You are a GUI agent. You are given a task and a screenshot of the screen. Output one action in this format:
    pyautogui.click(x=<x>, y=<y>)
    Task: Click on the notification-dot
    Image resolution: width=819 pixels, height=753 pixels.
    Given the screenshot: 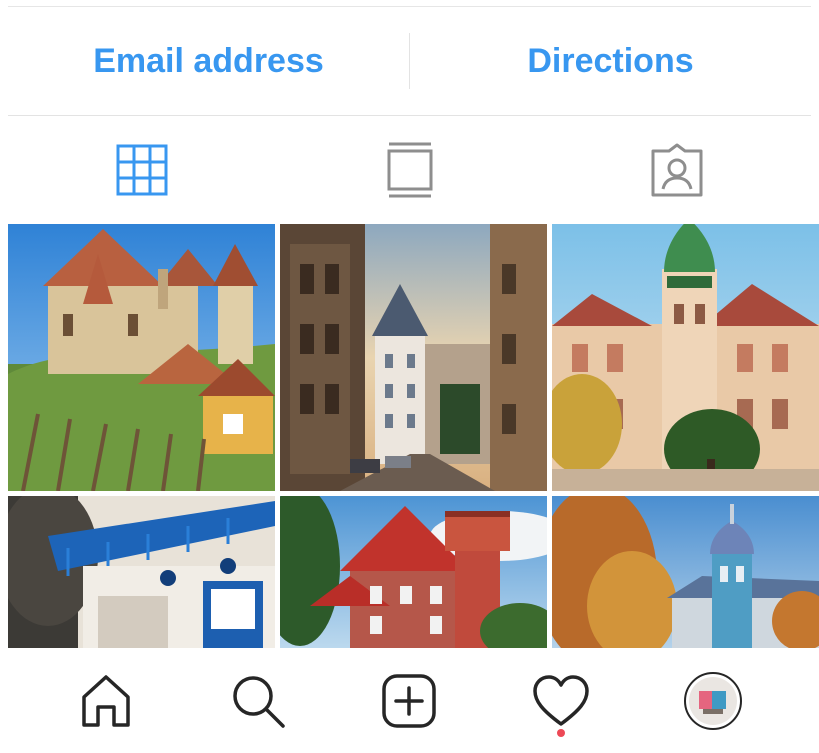 What is the action you would take?
    pyautogui.click(x=561, y=732)
    